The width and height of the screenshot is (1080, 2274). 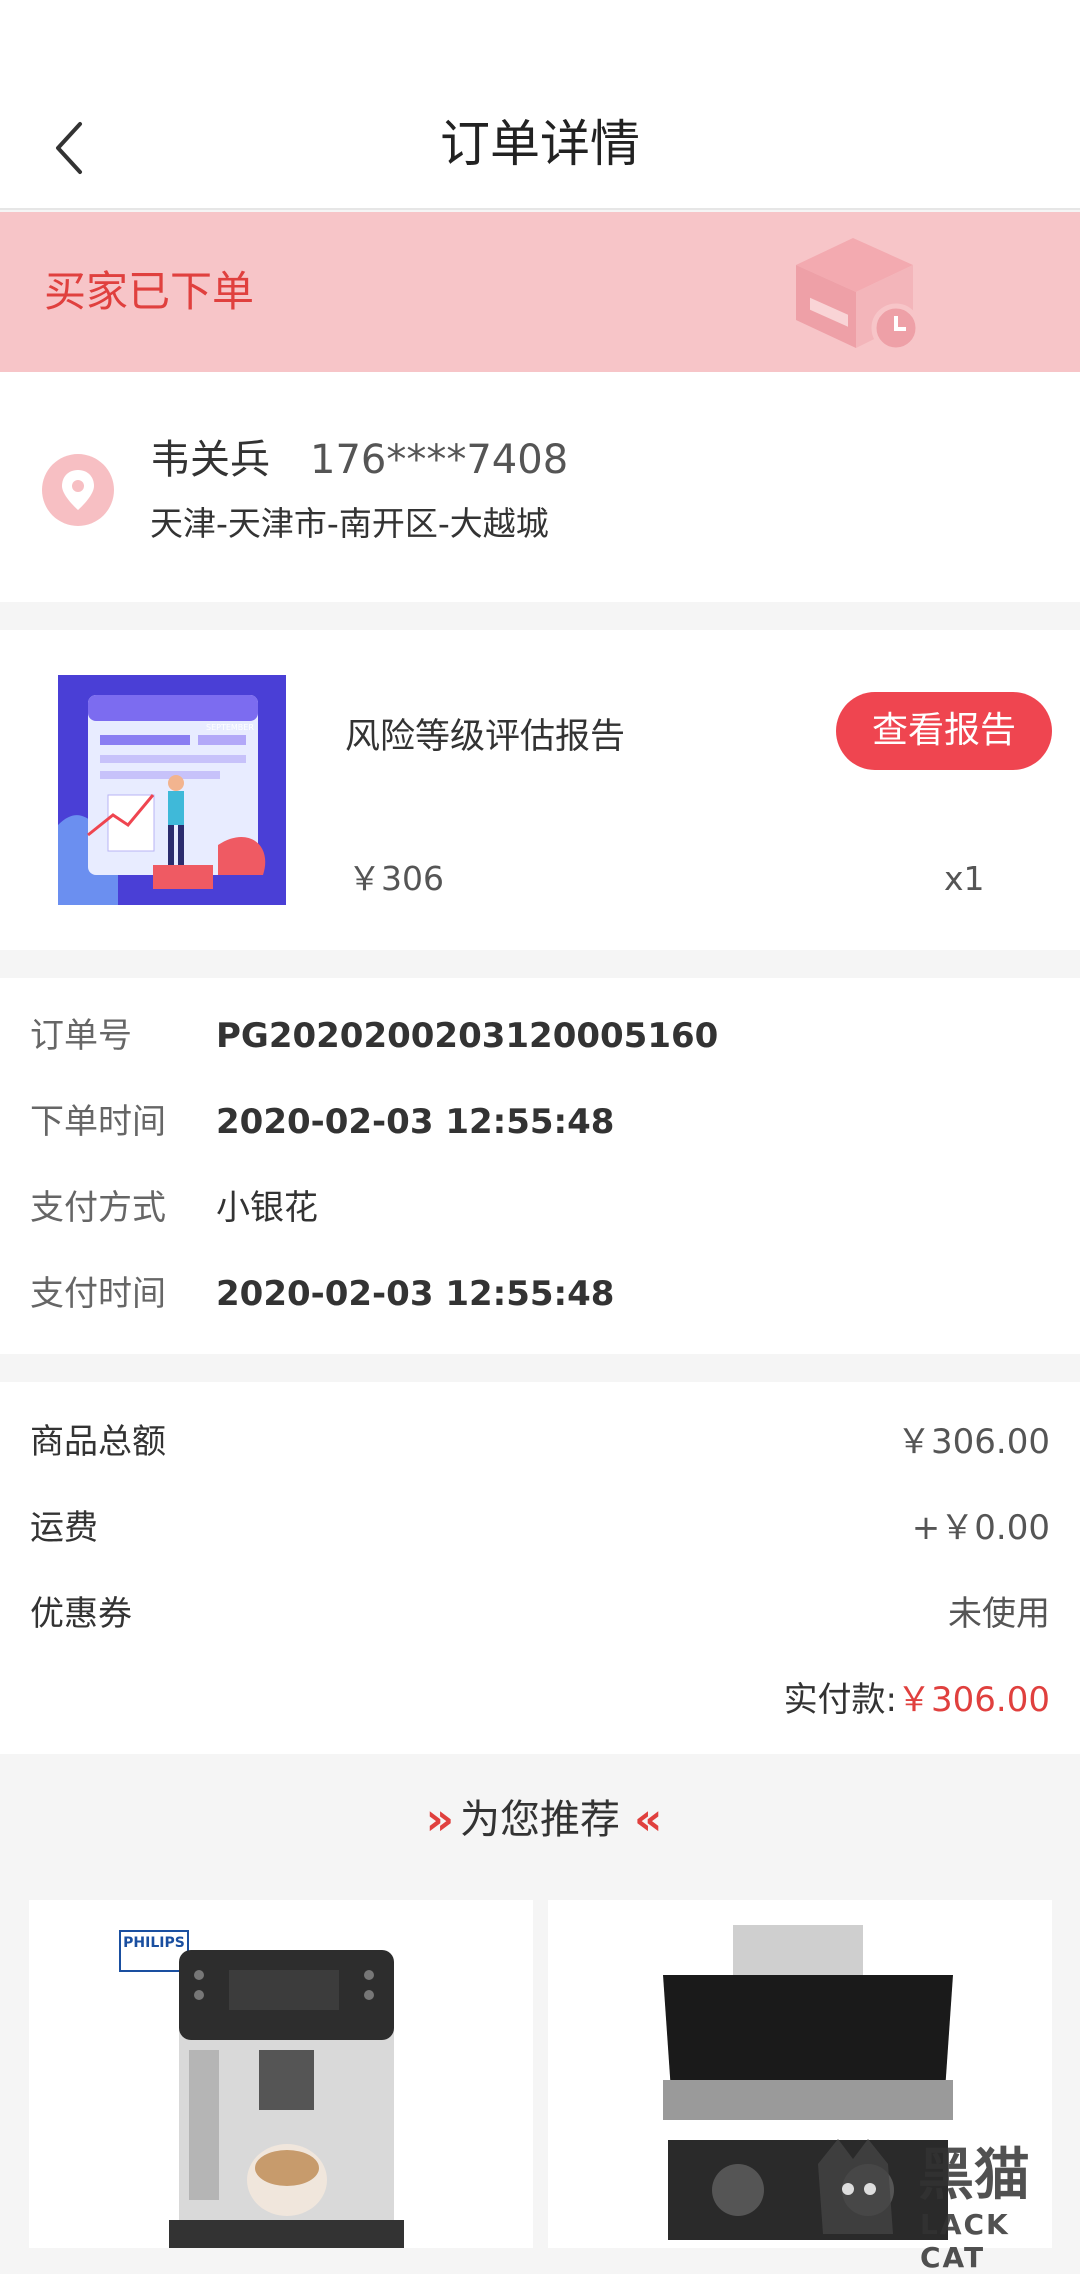 What do you see at coordinates (210, 460) in the screenshot?
I see `recipient-name: 韦关兵` at bounding box center [210, 460].